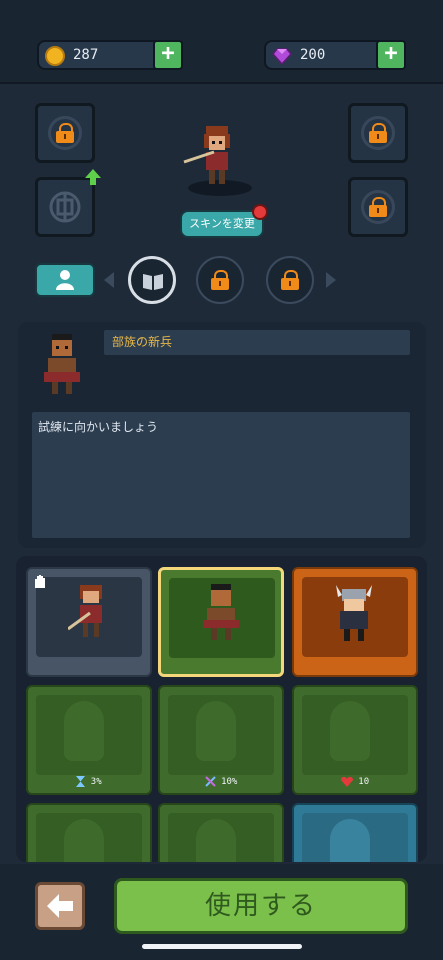 This screenshot has width=443, height=960. What do you see at coordinates (257, 342) in the screenshot?
I see `character-name: 部族の新兵` at bounding box center [257, 342].